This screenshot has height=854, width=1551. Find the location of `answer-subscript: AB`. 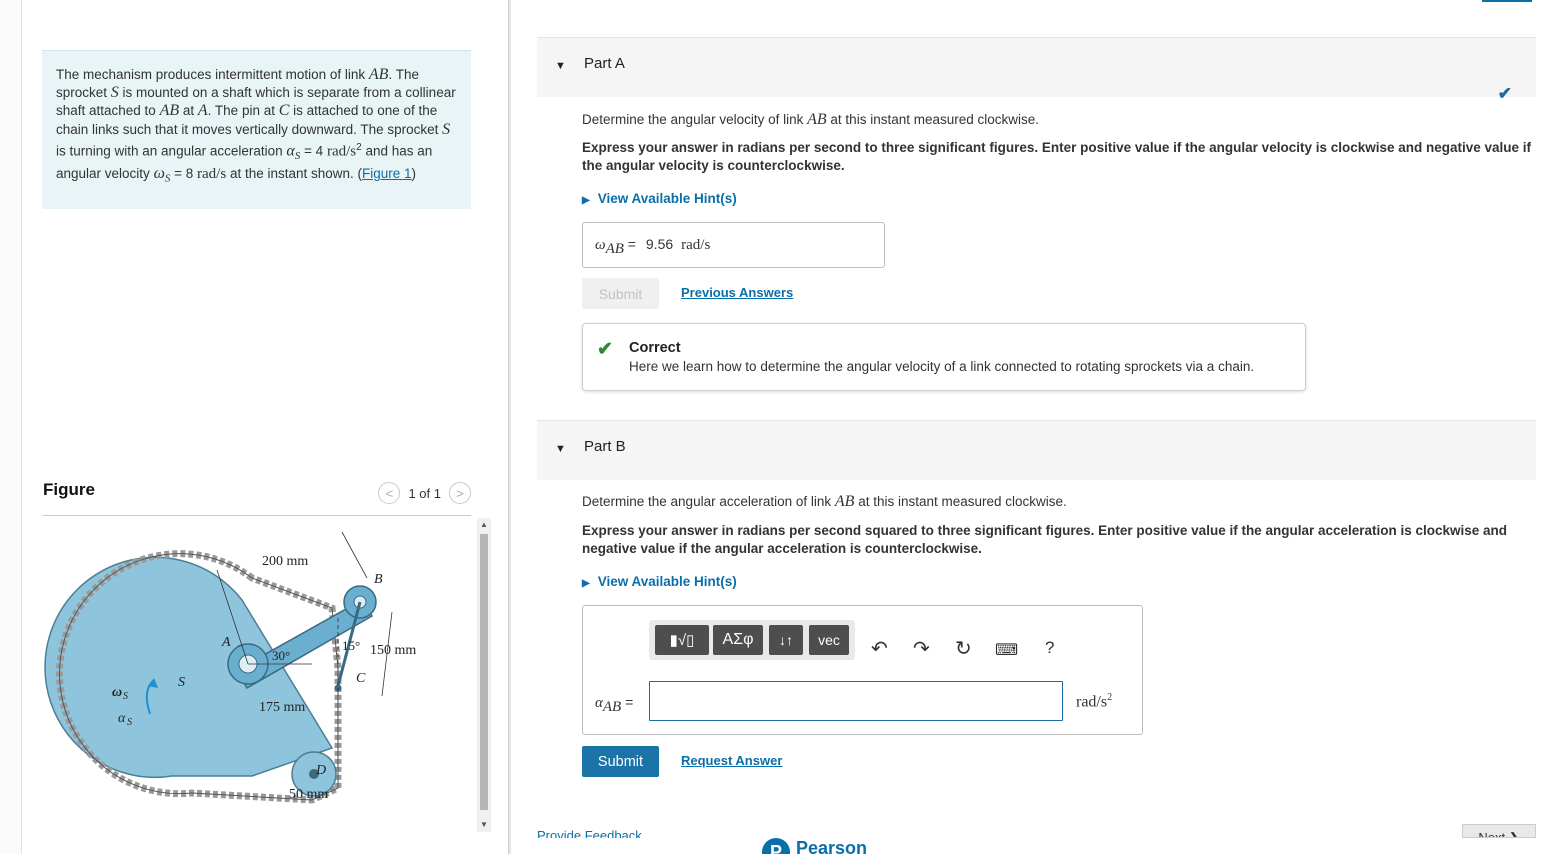

answer-subscript: AB is located at coordinates (614, 248).